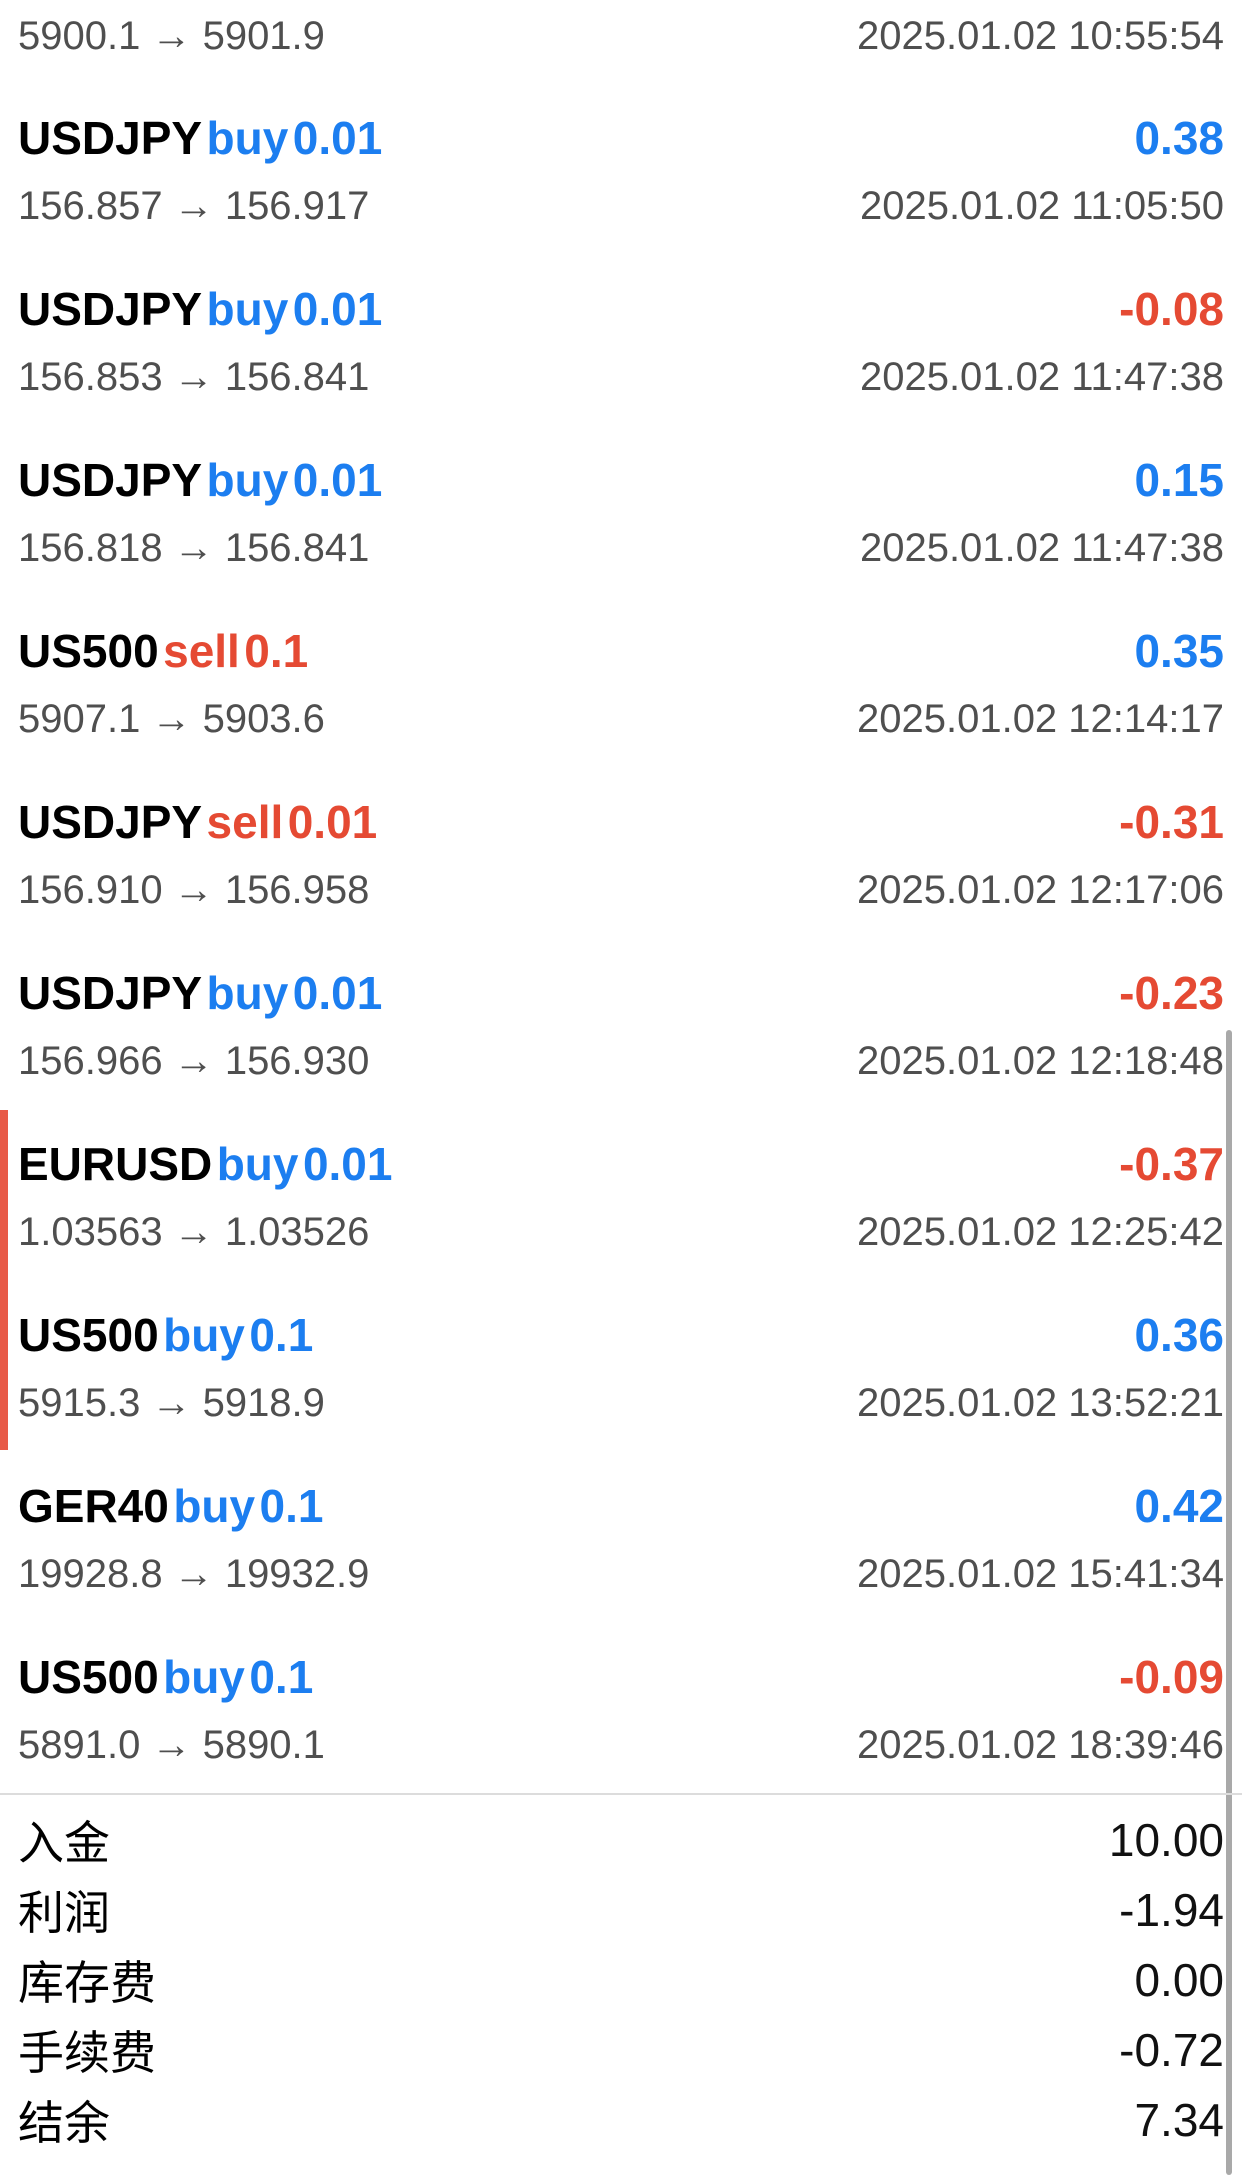  What do you see at coordinates (621, 822) in the screenshot?
I see `trade-header: USDJPY sell 0.01 -0.31` at bounding box center [621, 822].